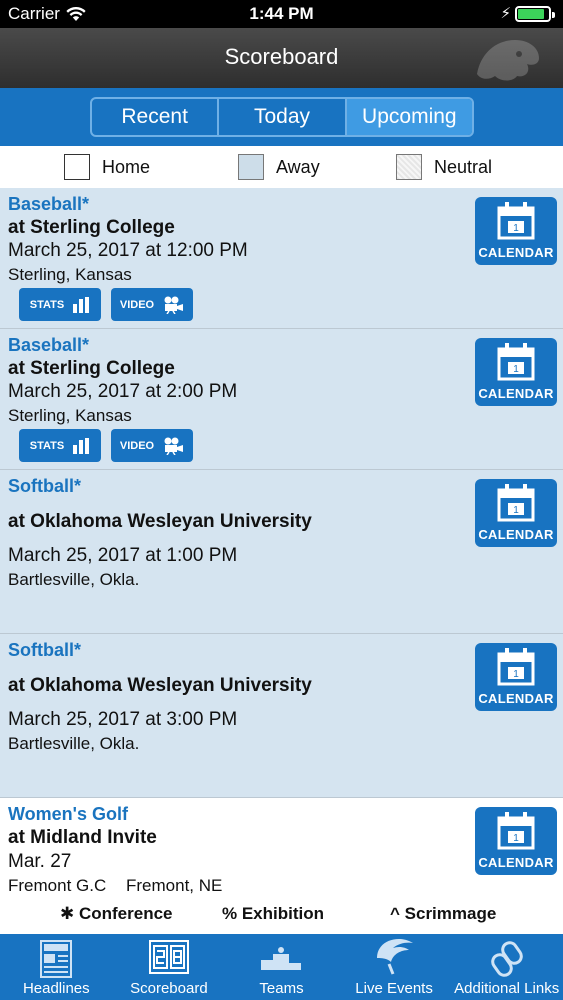  Describe the element at coordinates (128, 250) in the screenshot. I see `event-datetime: March 25, 2017 at 12:00 PM` at that location.